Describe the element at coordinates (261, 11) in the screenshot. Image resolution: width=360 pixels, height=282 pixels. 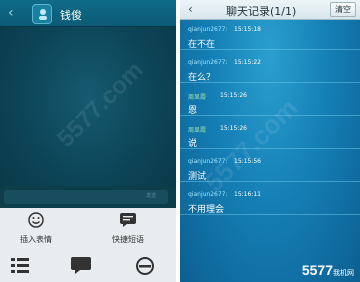
I see `page-title: 聊天记录(1/1)` at that location.